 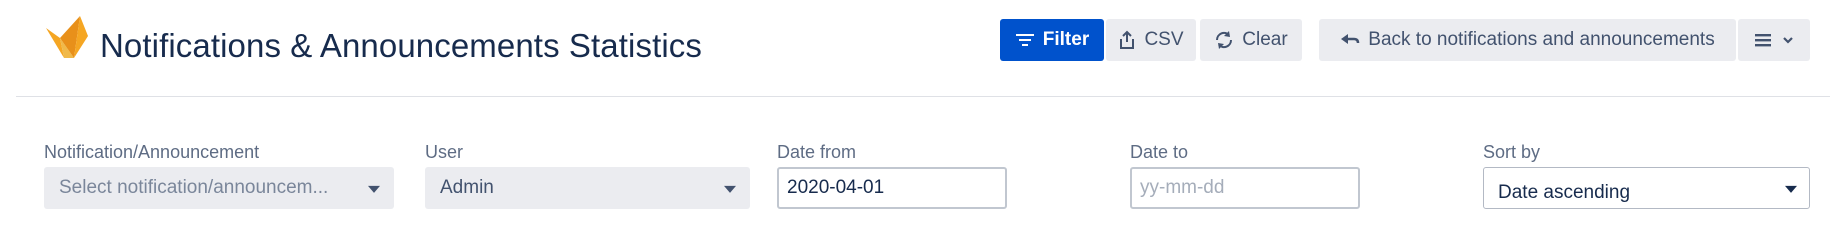 I want to click on date-from-label: Date from, so click(x=817, y=152).